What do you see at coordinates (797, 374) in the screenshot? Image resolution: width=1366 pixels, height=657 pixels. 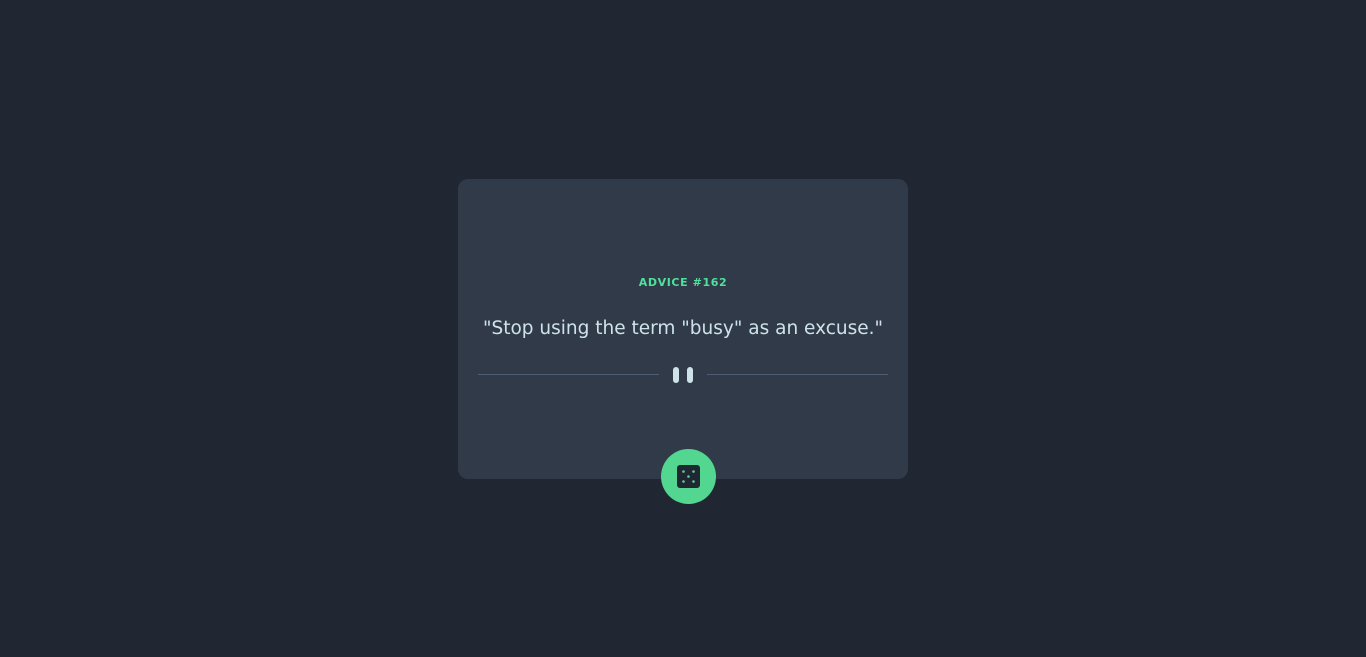 I see `divider-line-right` at bounding box center [797, 374].